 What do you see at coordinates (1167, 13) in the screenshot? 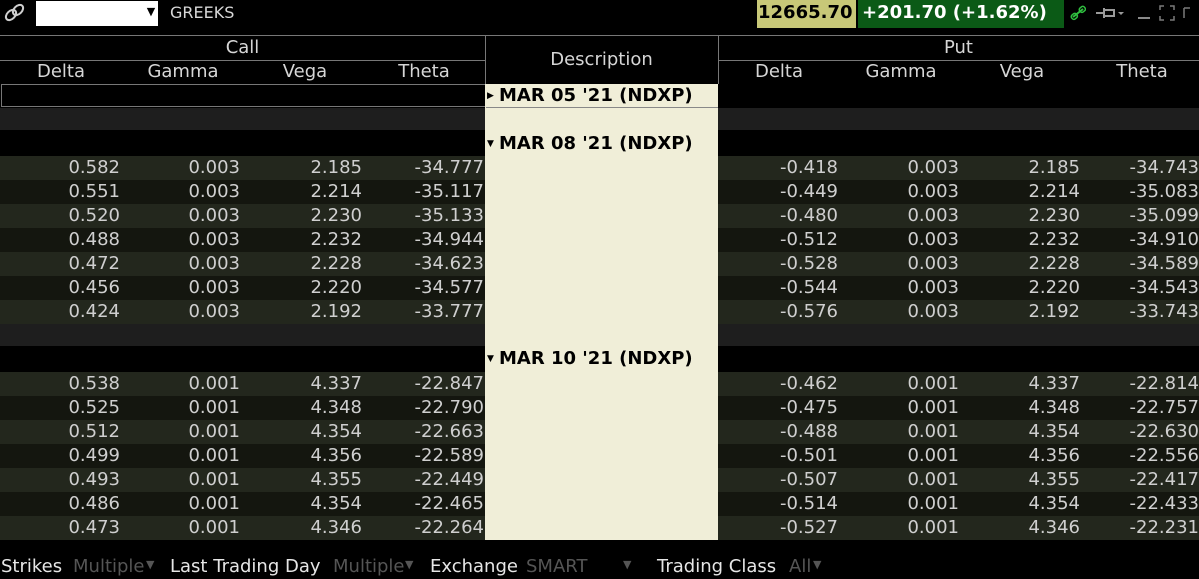
I see `maximize-icon` at bounding box center [1167, 13].